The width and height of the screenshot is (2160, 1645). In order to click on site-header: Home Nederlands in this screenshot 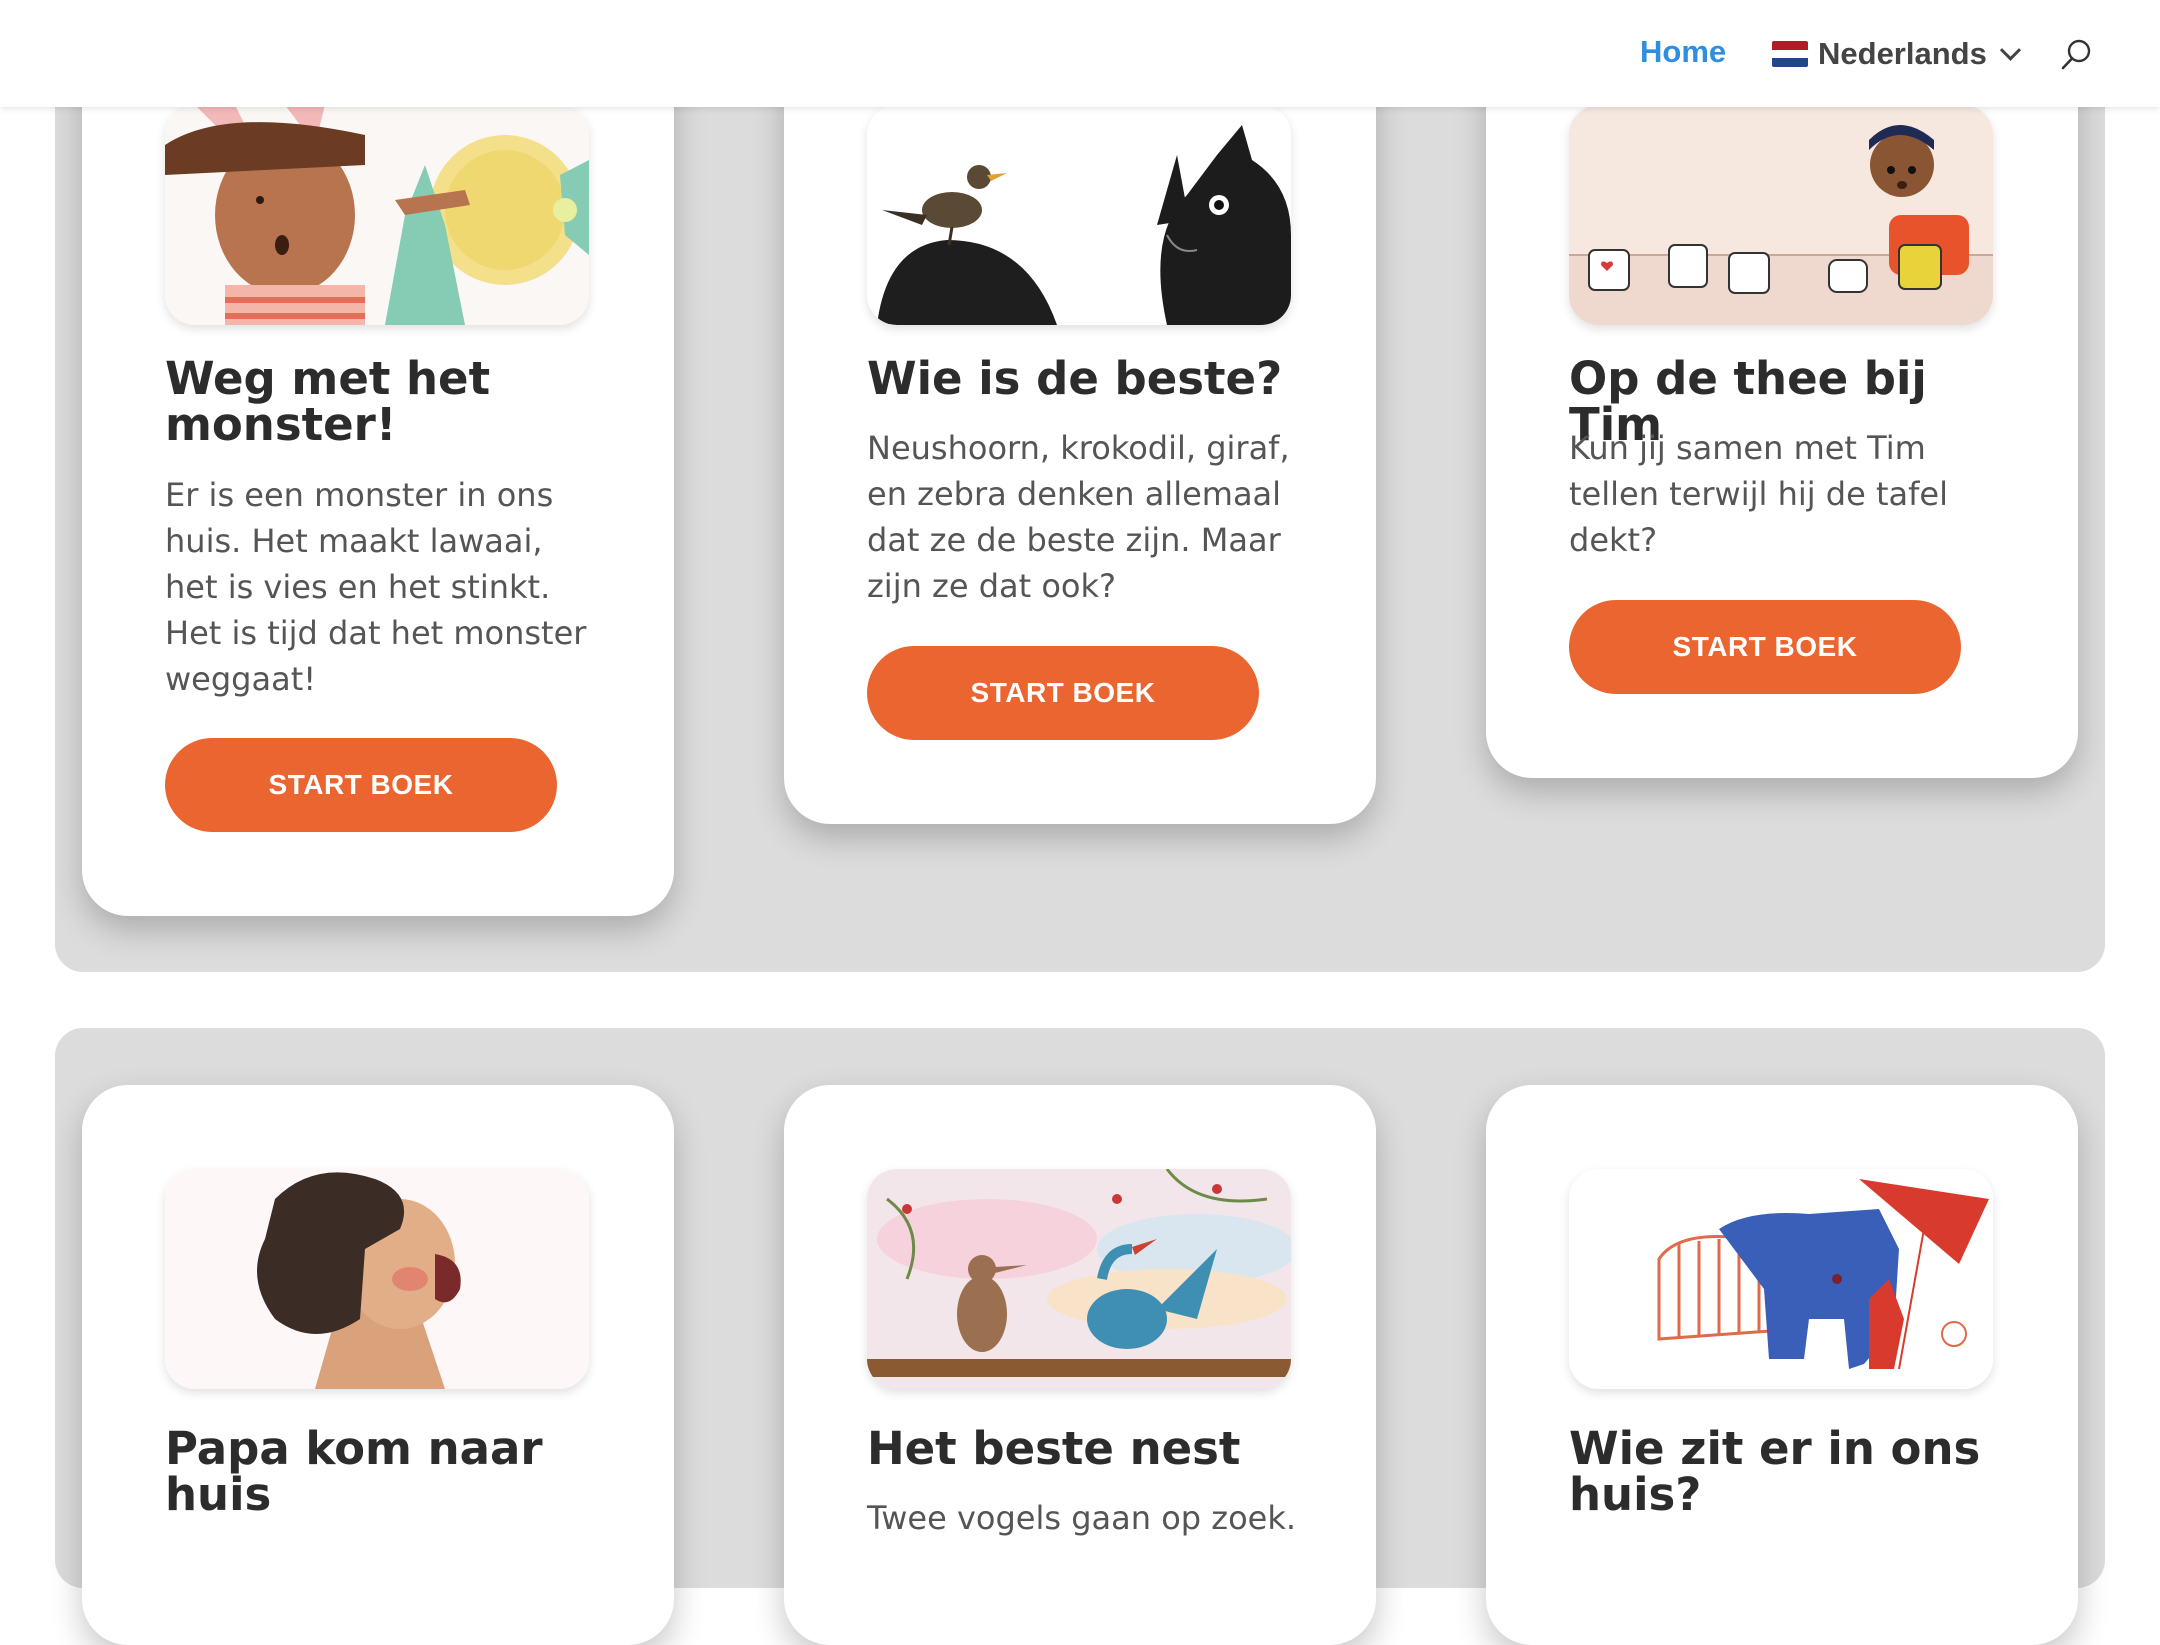, I will do `click(1080, 53)`.